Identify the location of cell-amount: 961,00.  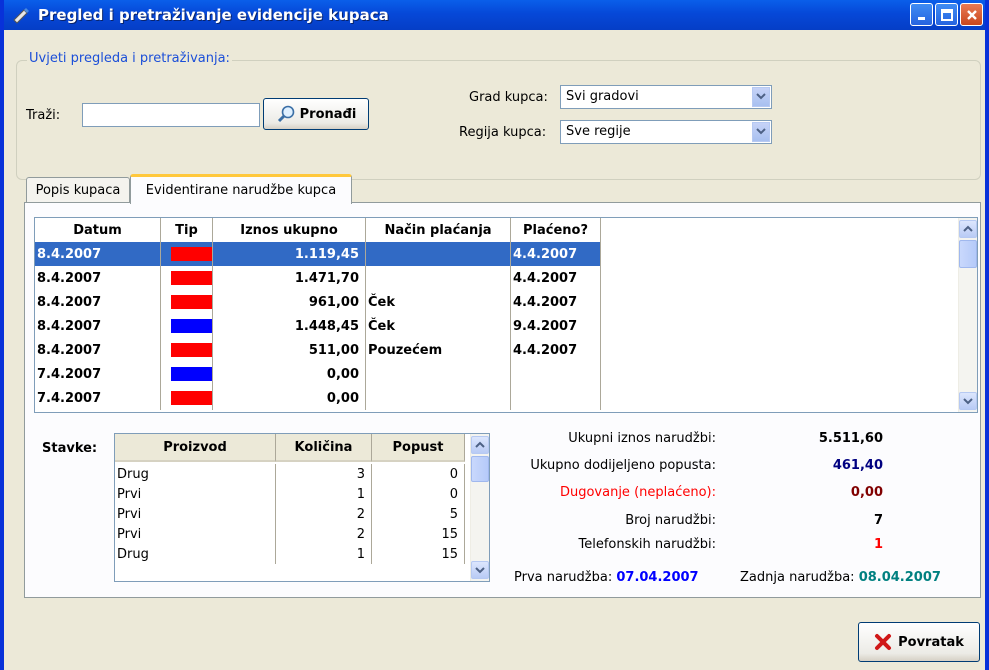
(289, 302).